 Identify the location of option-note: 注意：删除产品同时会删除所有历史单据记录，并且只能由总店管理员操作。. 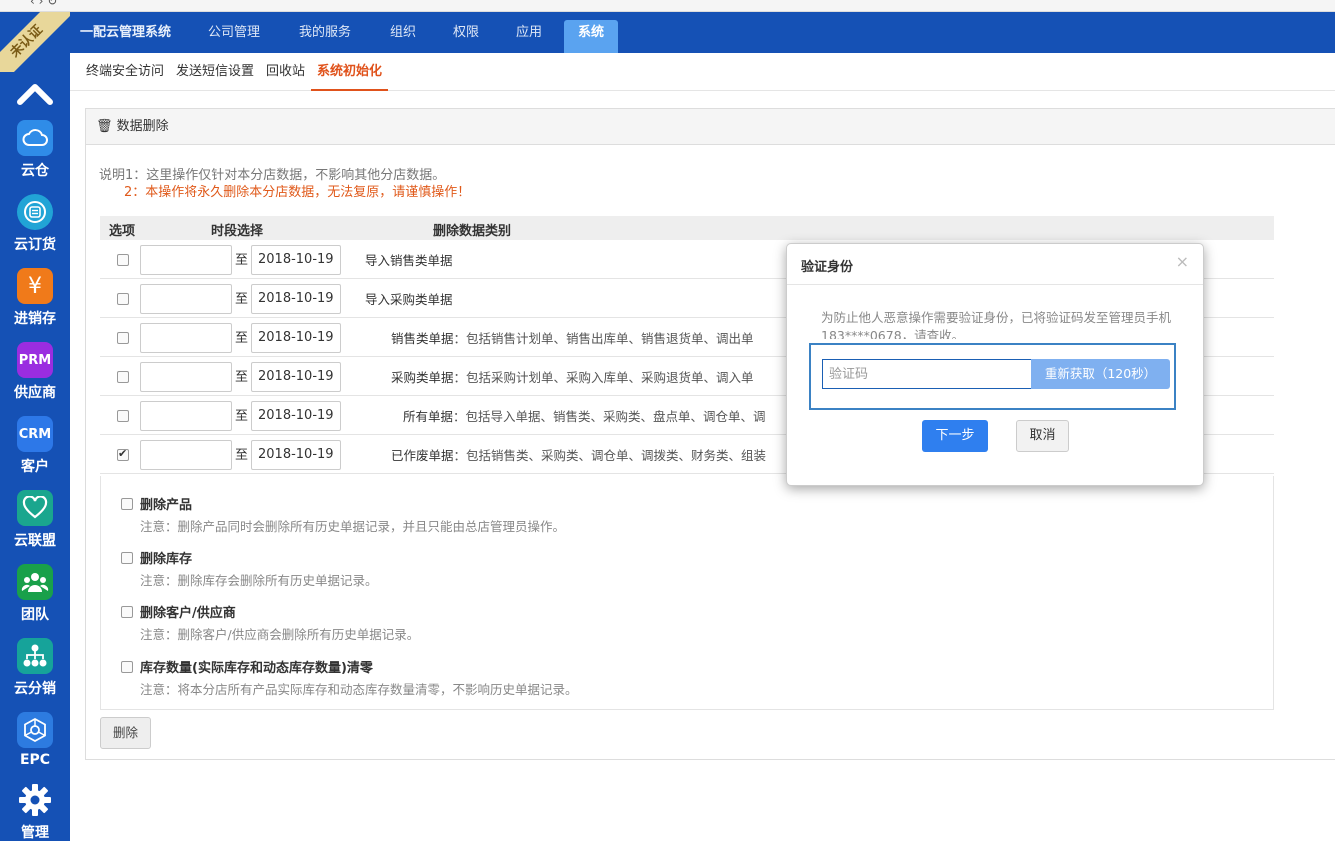
(353, 526).